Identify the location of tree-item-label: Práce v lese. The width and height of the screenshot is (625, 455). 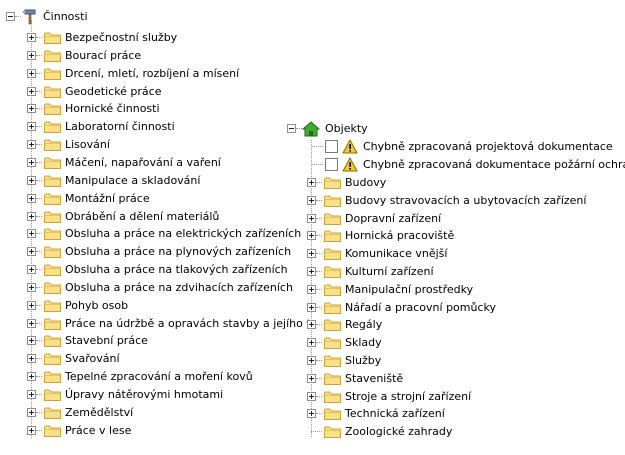
(98, 430).